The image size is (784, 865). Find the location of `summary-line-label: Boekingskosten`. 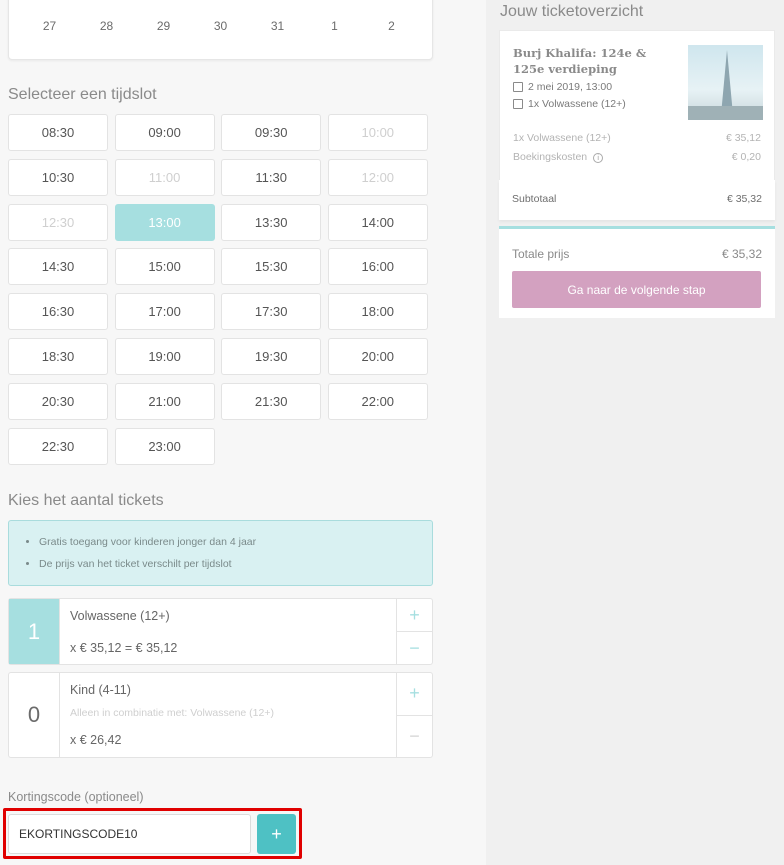

summary-line-label: Boekingskosten is located at coordinates (550, 157).